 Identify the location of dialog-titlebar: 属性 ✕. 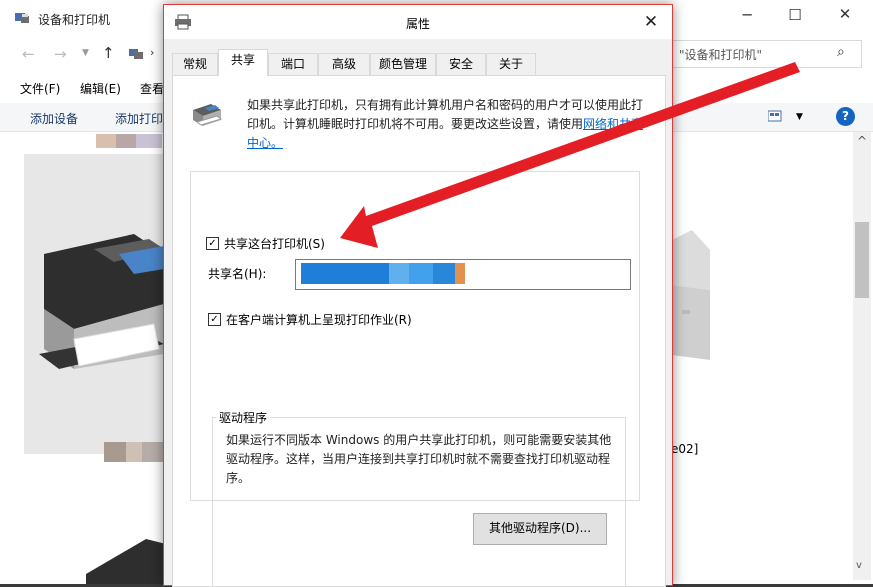
(418, 22).